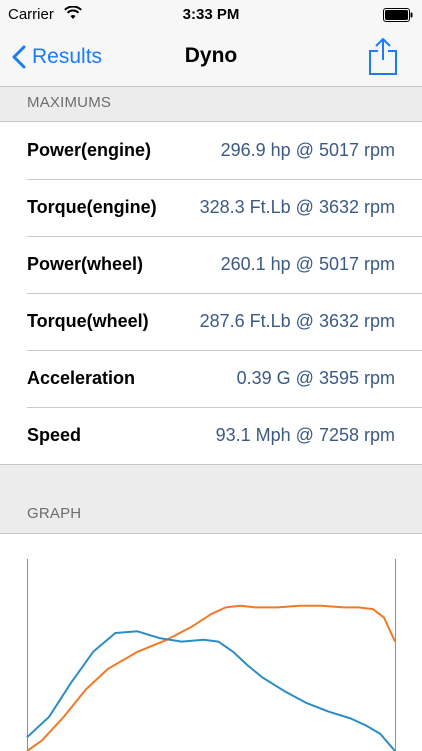  I want to click on navigation-bar: Results Dyno, so click(211, 58).